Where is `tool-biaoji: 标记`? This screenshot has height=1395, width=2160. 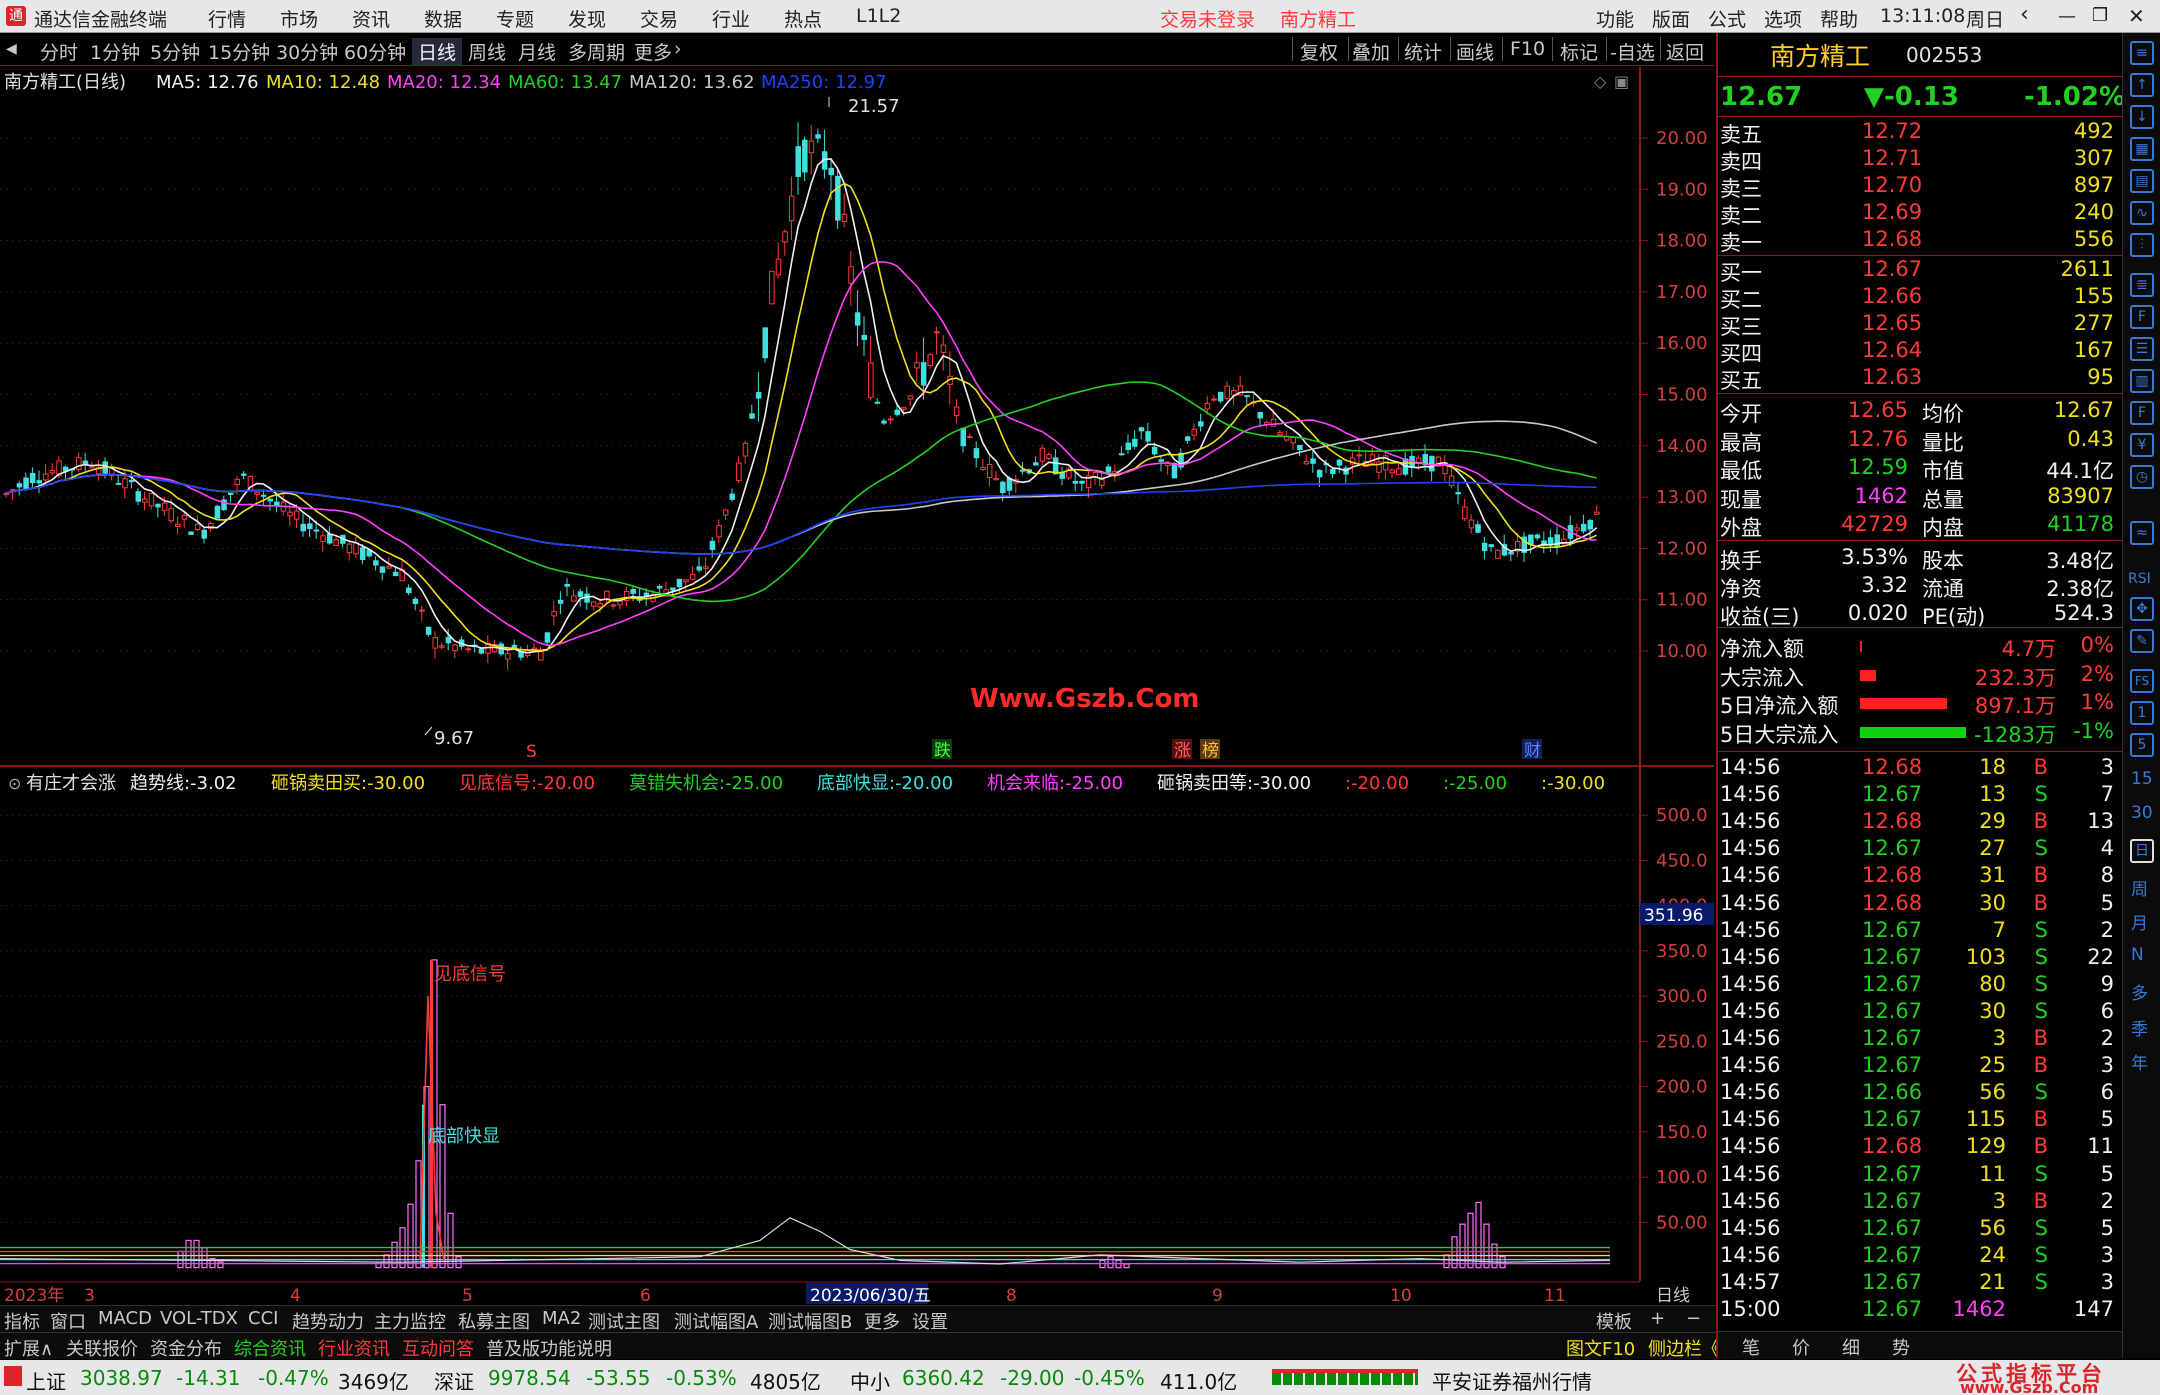
tool-biaoji: 标记 is located at coordinates (1579, 51).